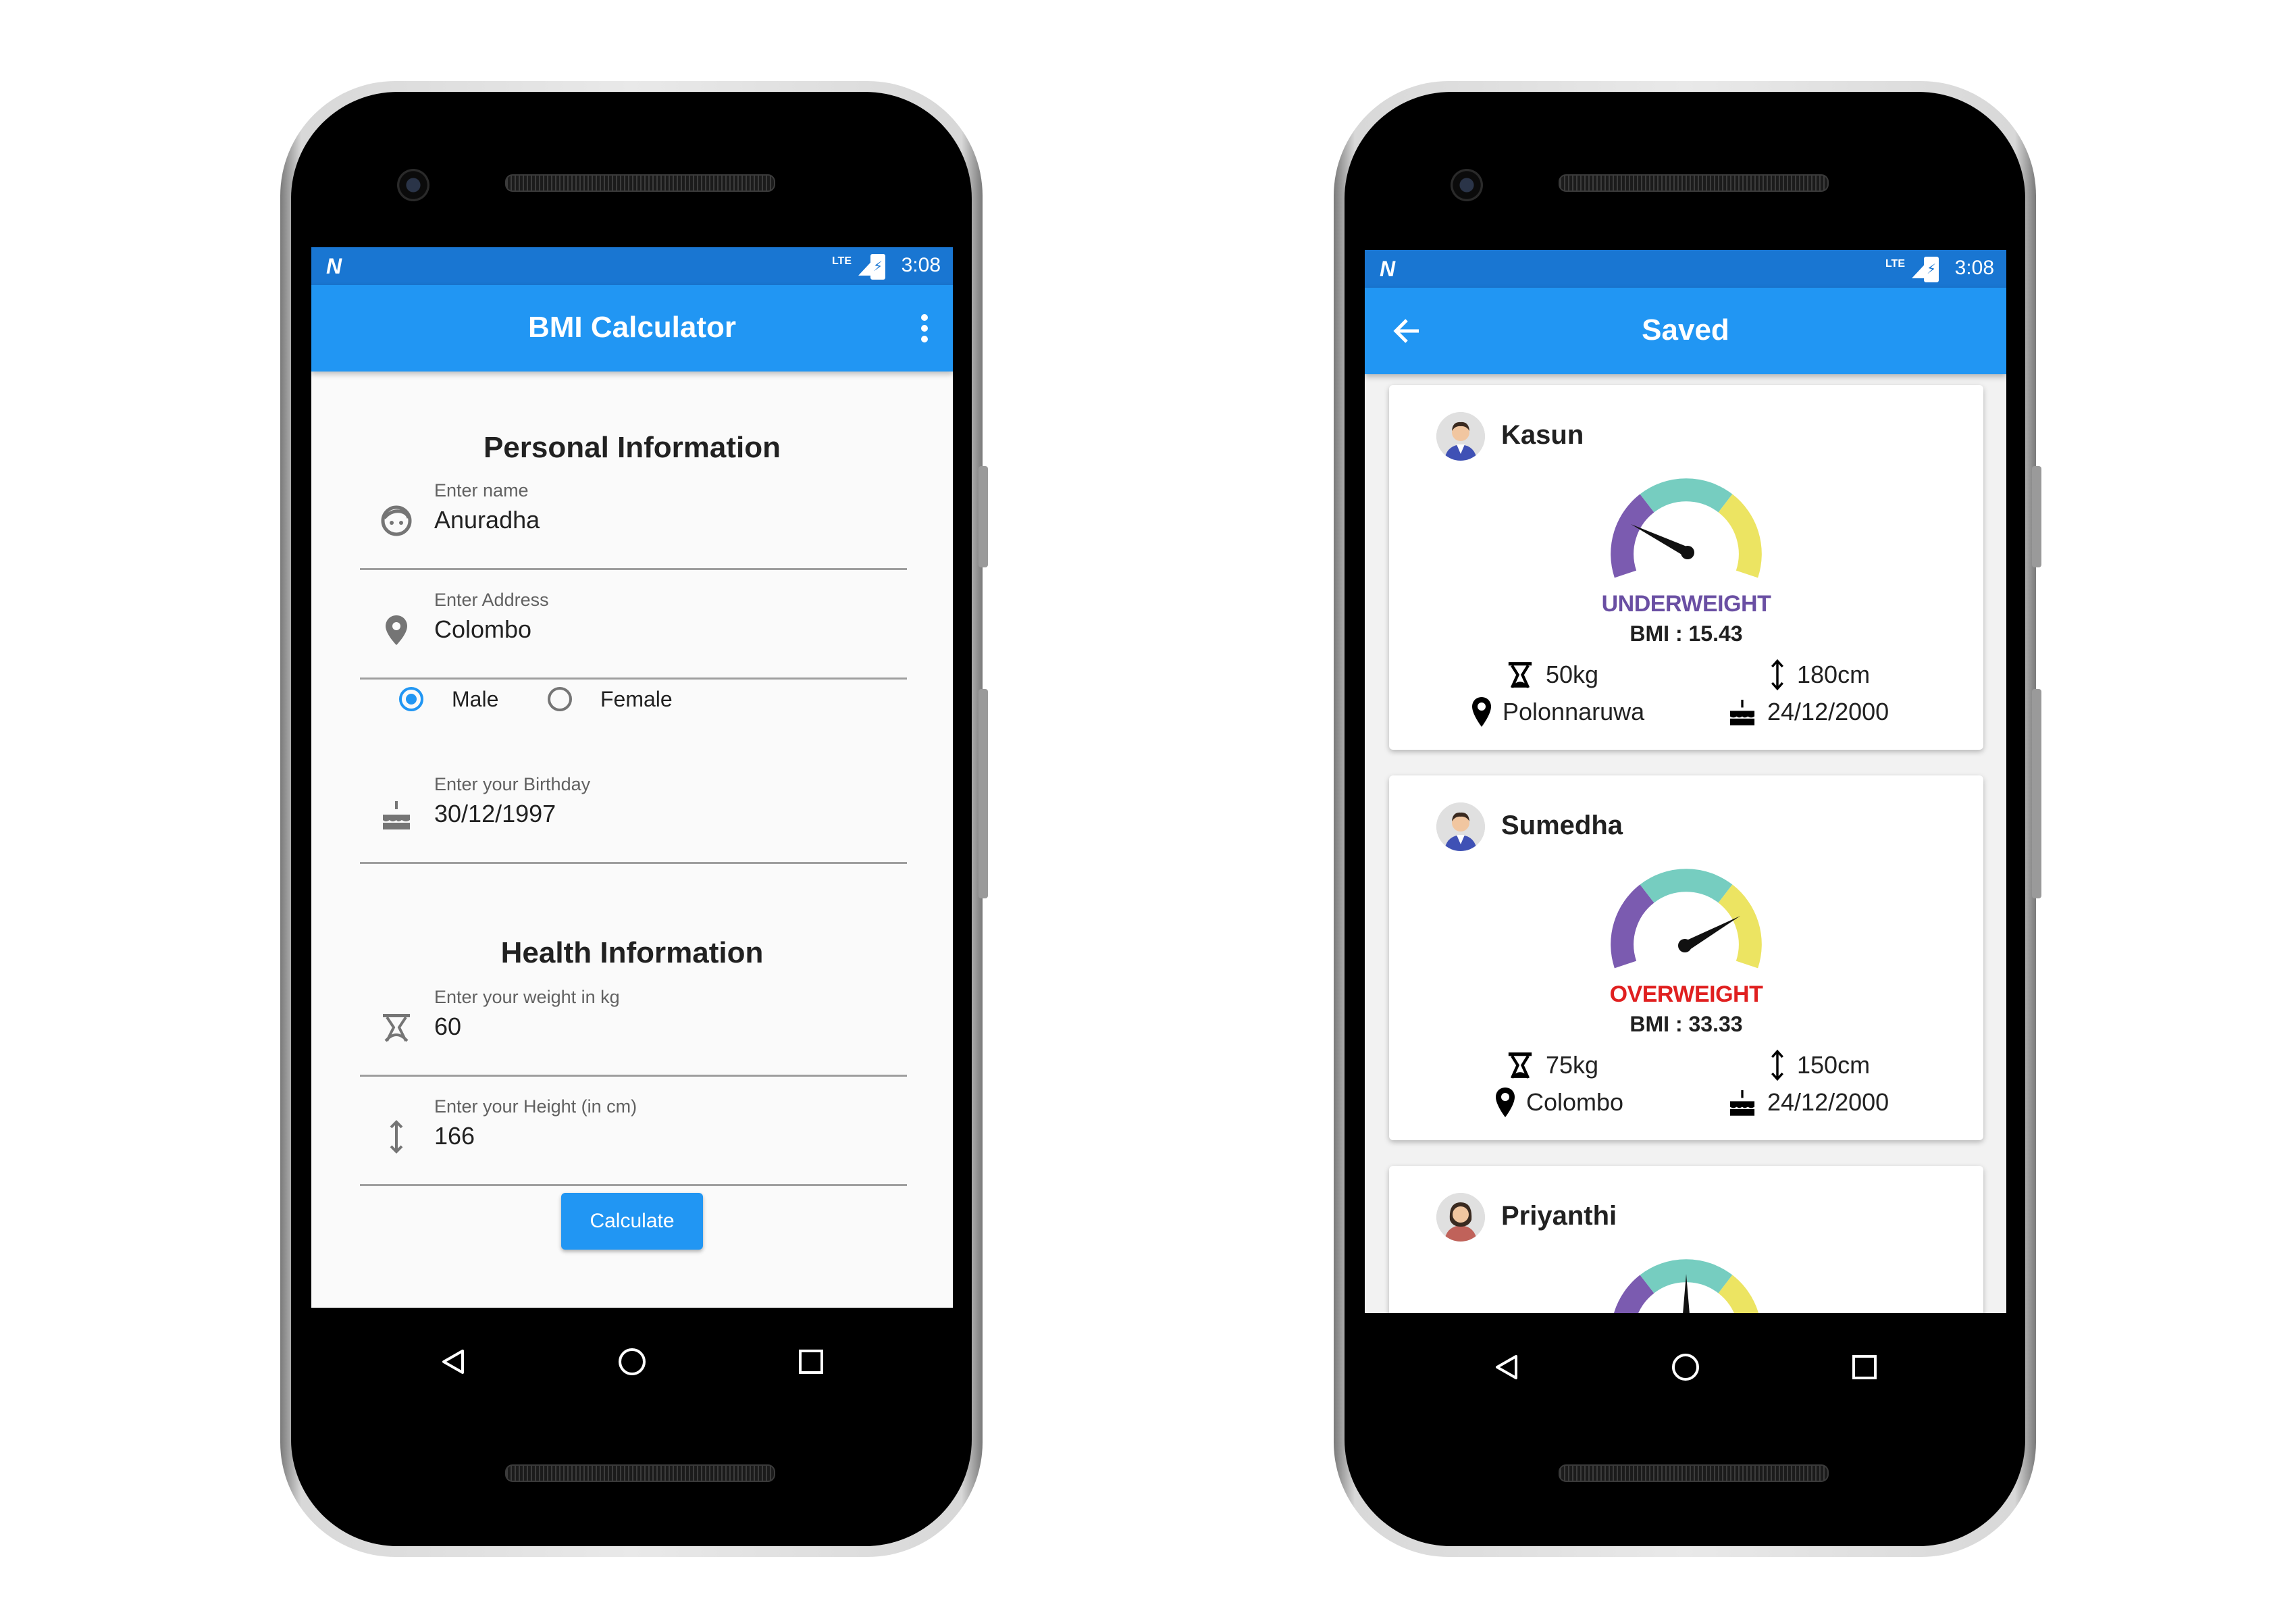 The width and height of the screenshot is (2296, 1611). What do you see at coordinates (1559, 1216) in the screenshot?
I see `record-name: Priyanthi` at bounding box center [1559, 1216].